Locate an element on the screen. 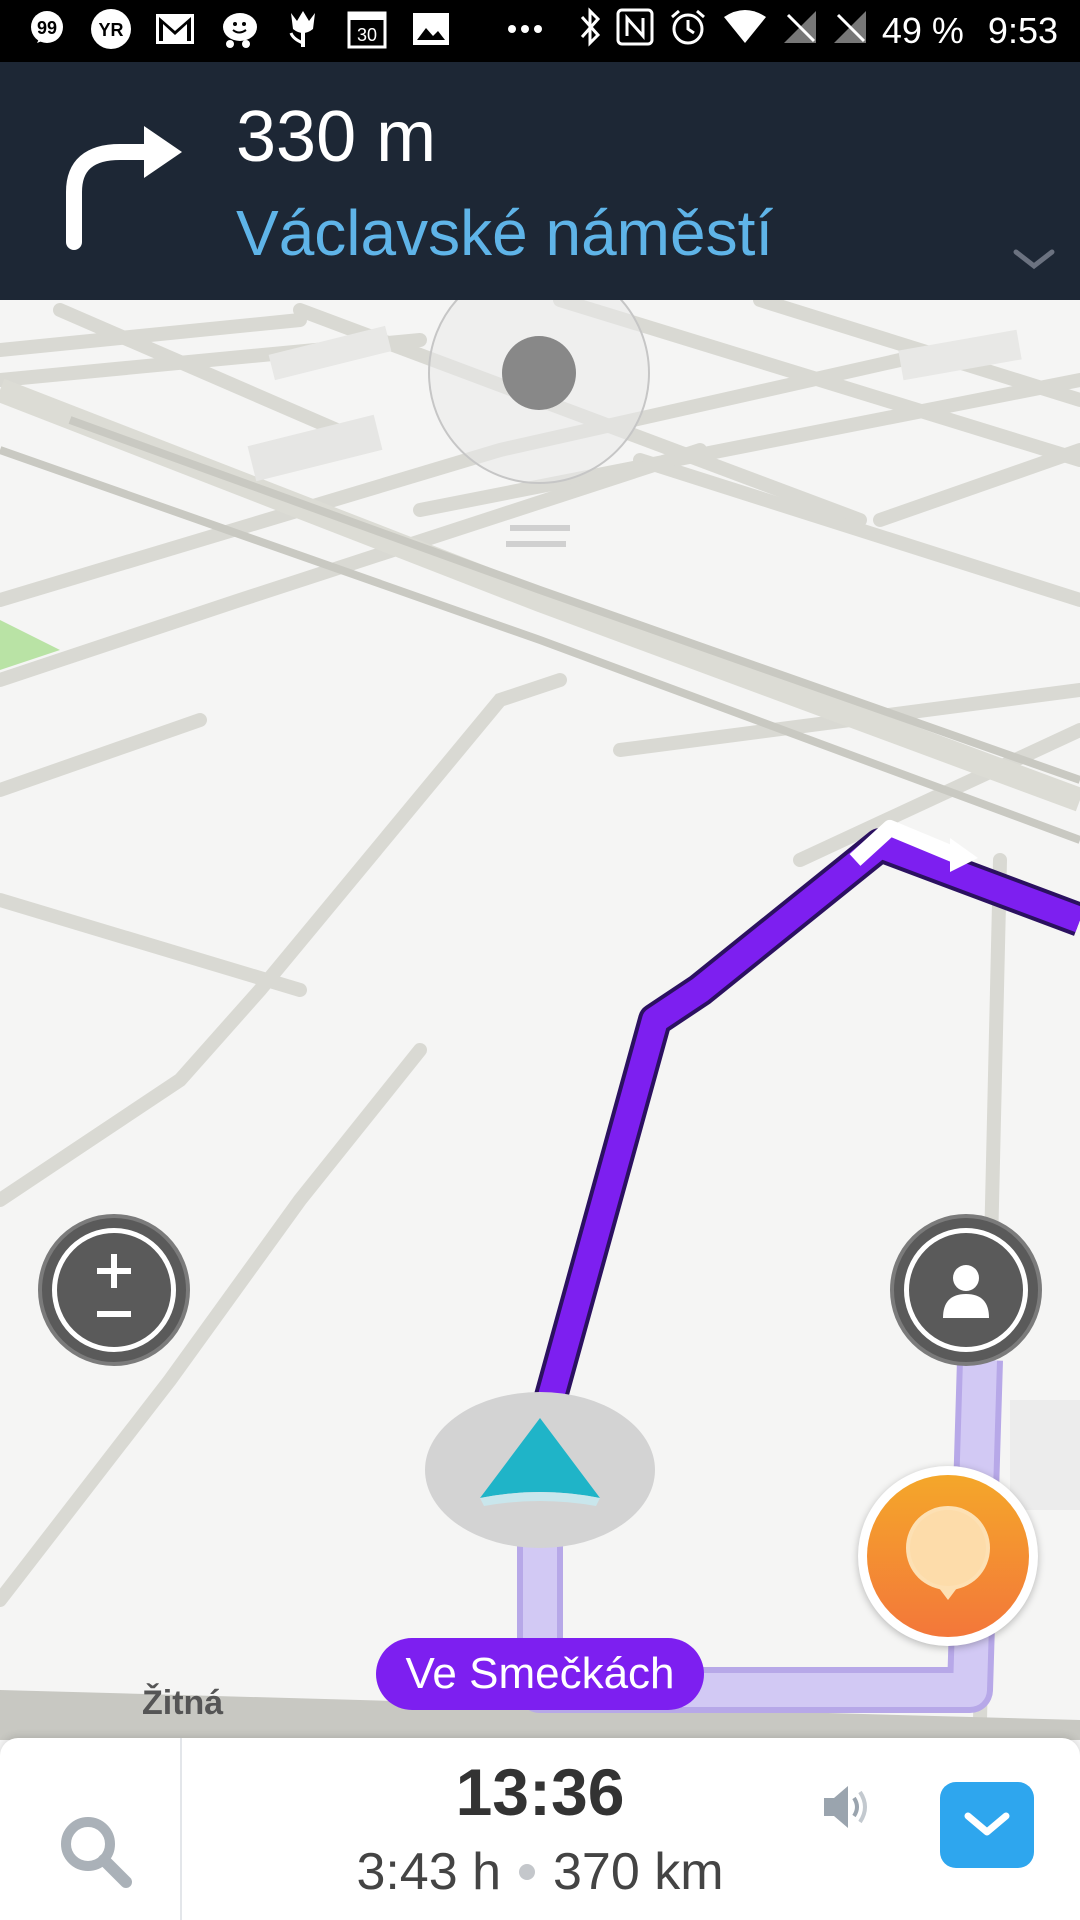 The height and width of the screenshot is (1920, 1080). svg-text: 99 is located at coordinates (47, 28).